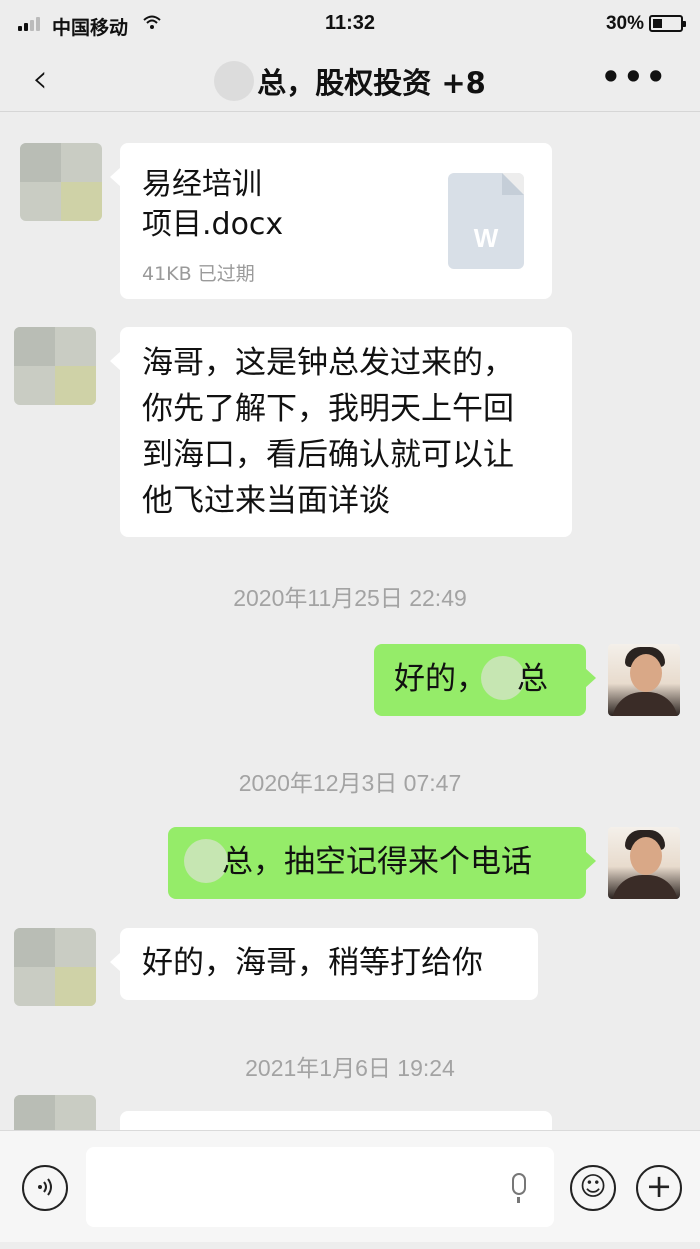 Image resolution: width=700 pixels, height=1249 pixels. I want to click on message-text: 总，抽空记得来个电话, so click(377, 862).